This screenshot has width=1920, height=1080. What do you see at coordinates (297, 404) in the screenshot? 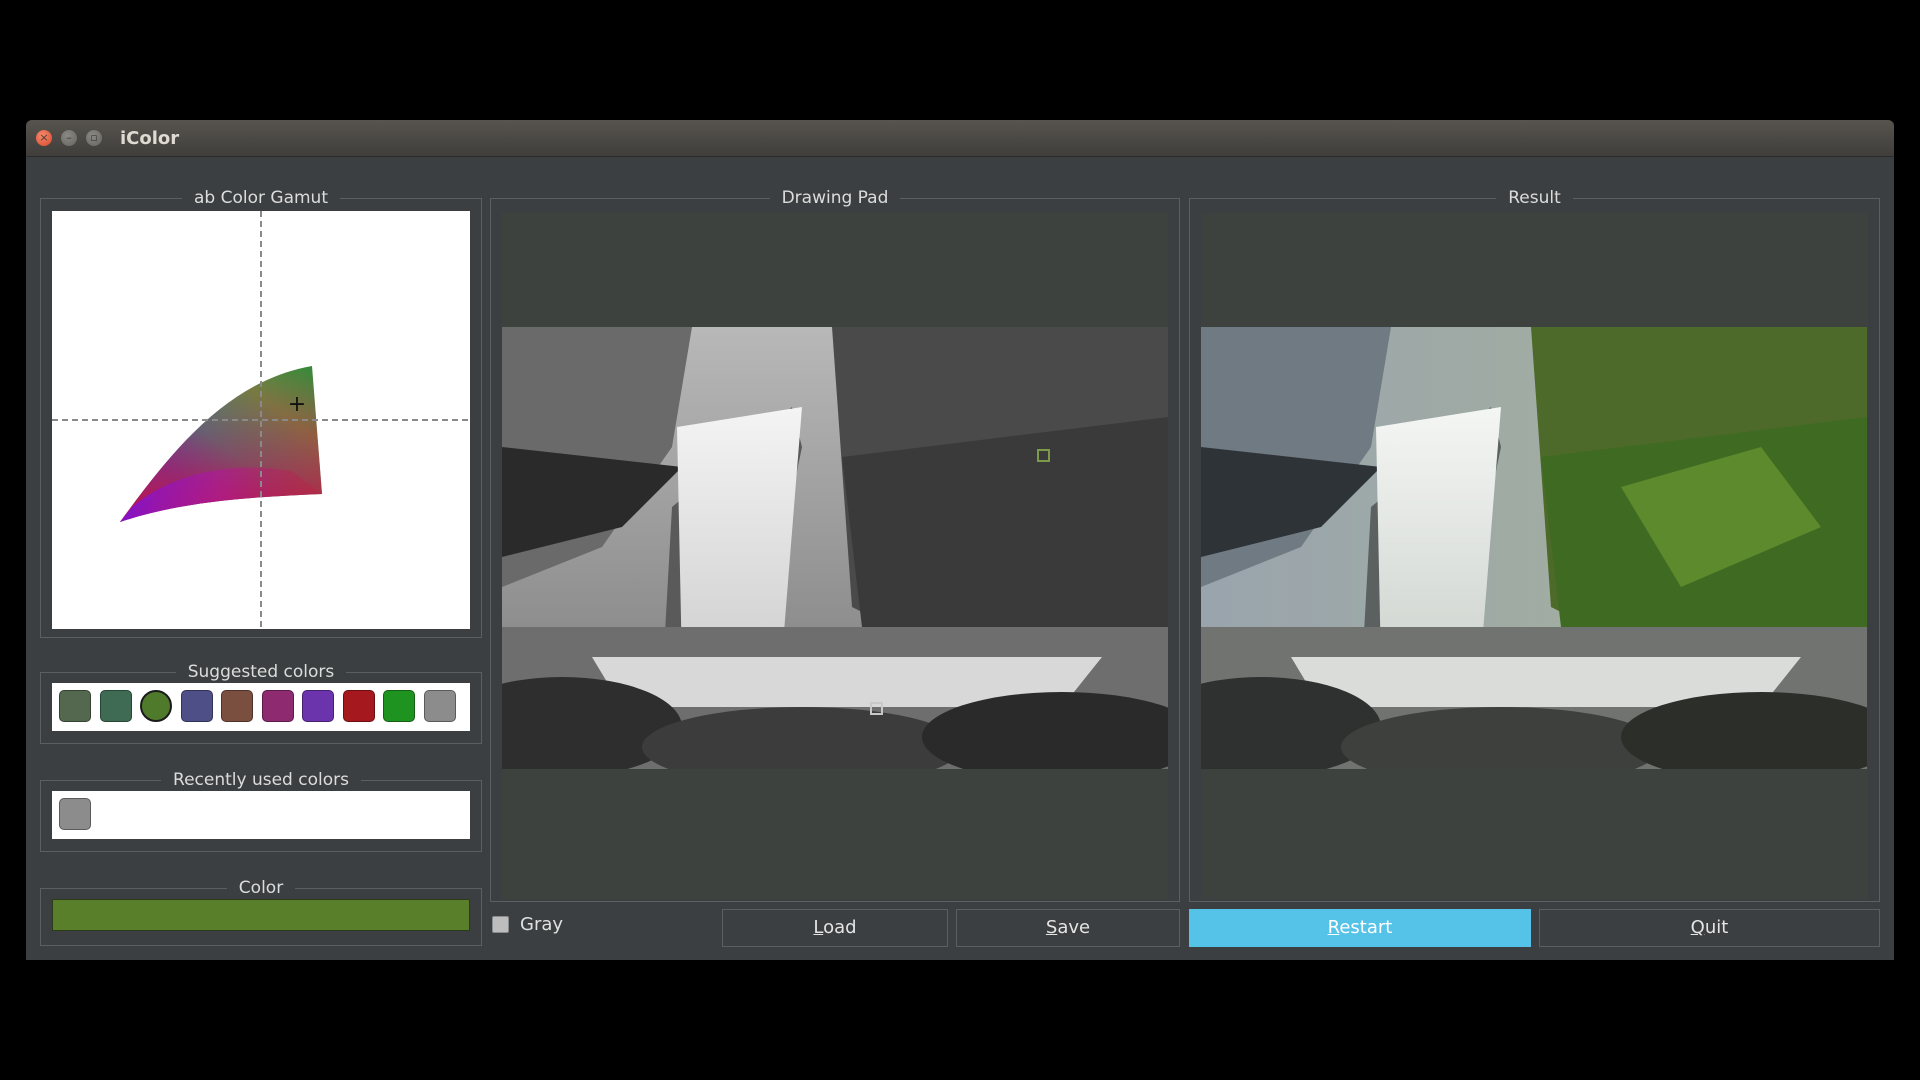
I see `gamut-cursor: +` at bounding box center [297, 404].